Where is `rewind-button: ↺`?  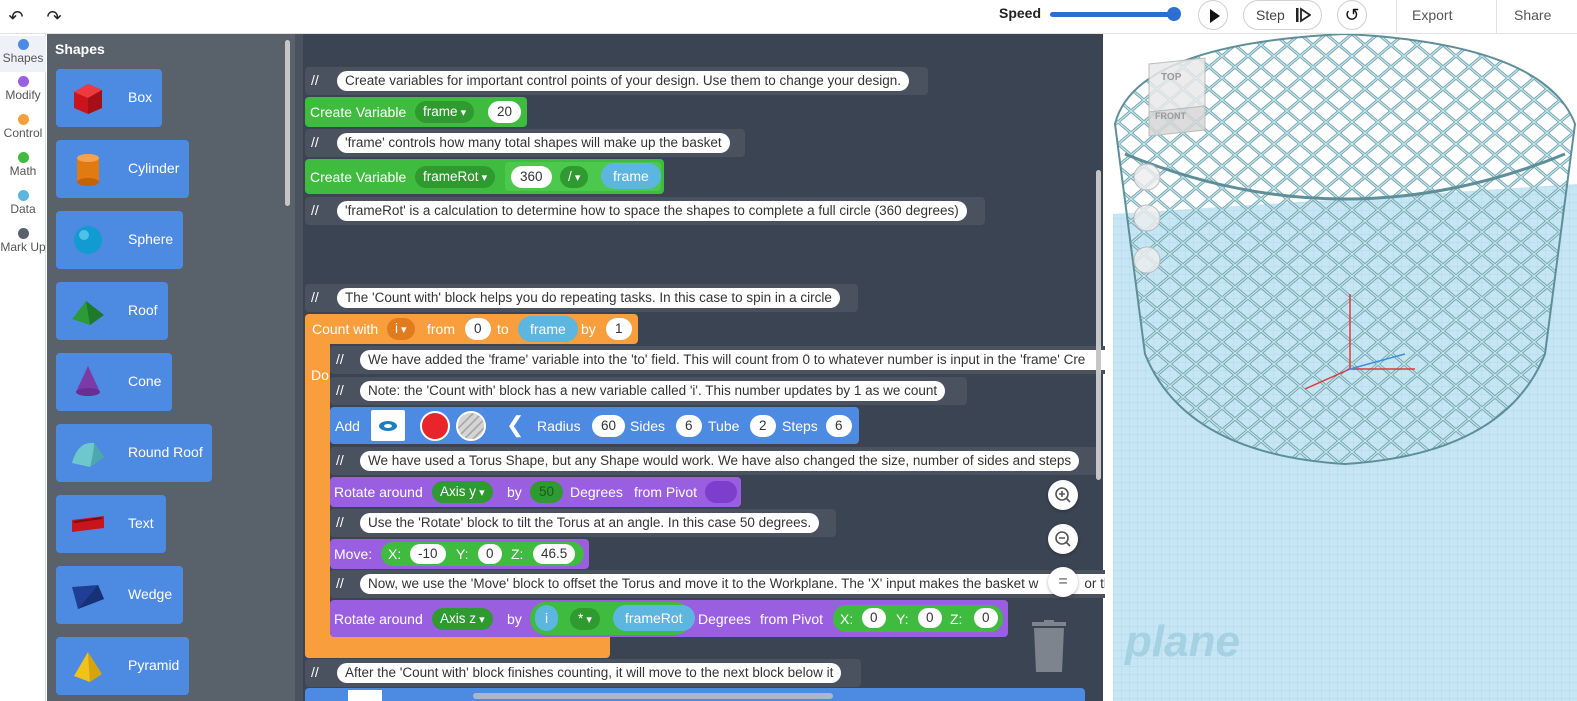 rewind-button: ↺ is located at coordinates (1352, 15).